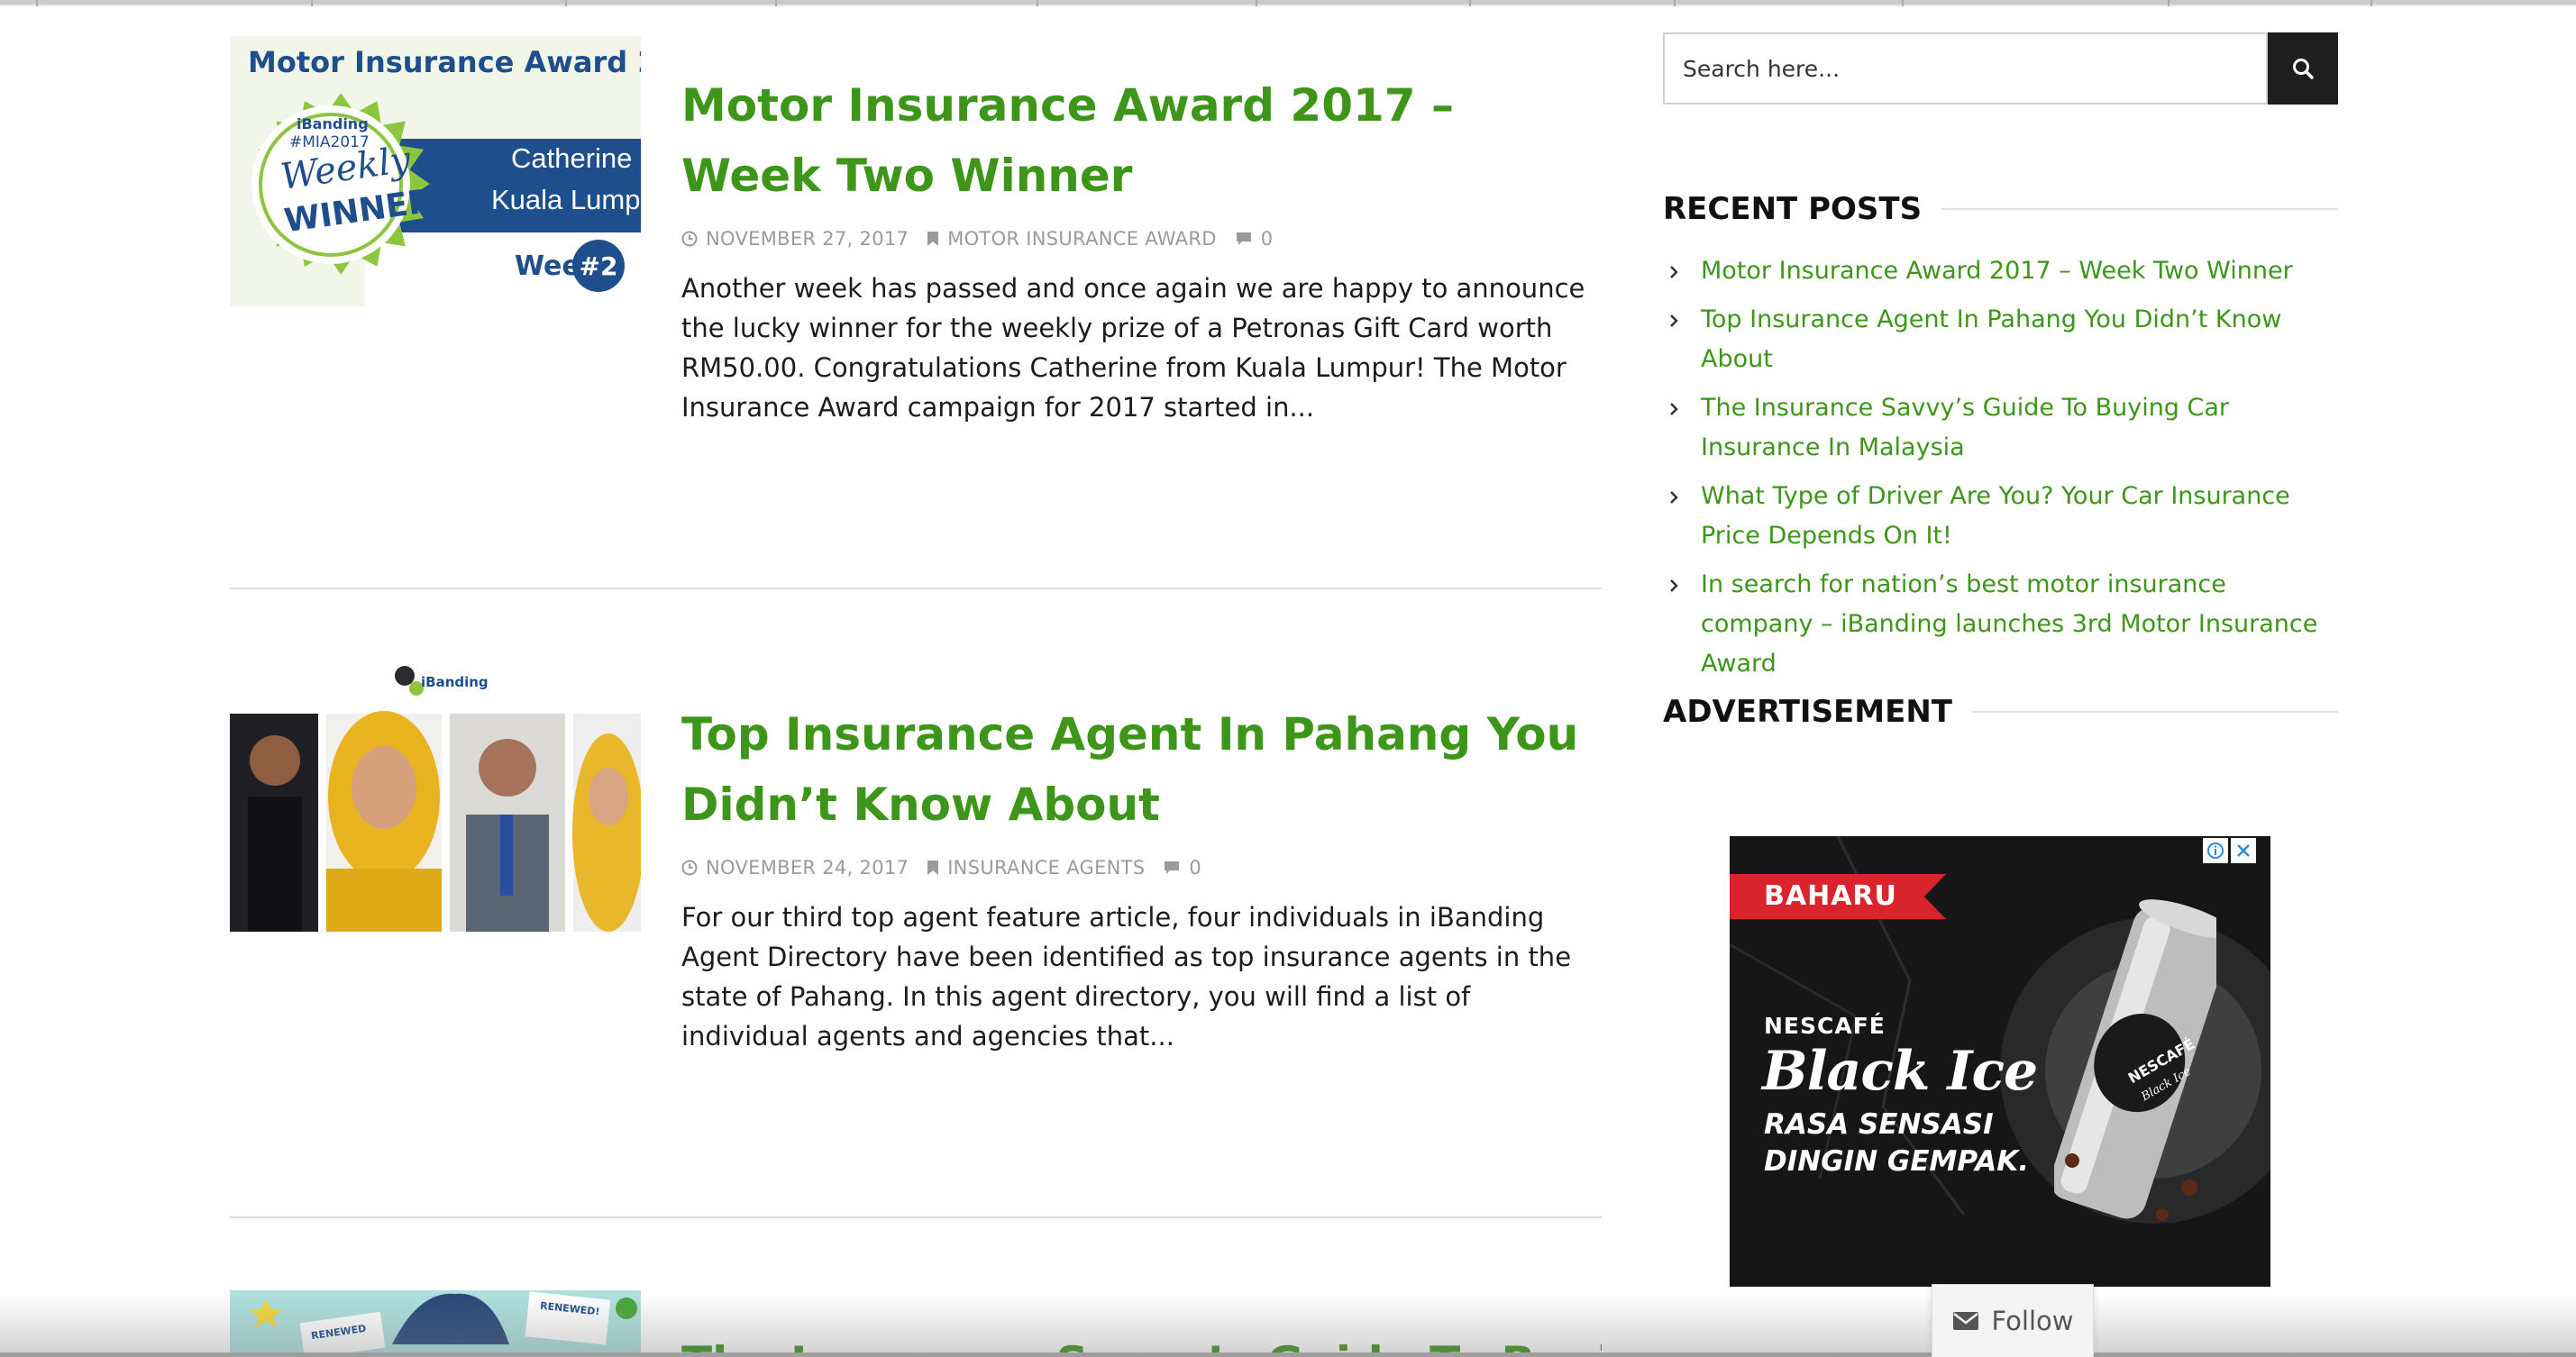  Describe the element at coordinates (1965, 68) in the screenshot. I see `search-input` at that location.